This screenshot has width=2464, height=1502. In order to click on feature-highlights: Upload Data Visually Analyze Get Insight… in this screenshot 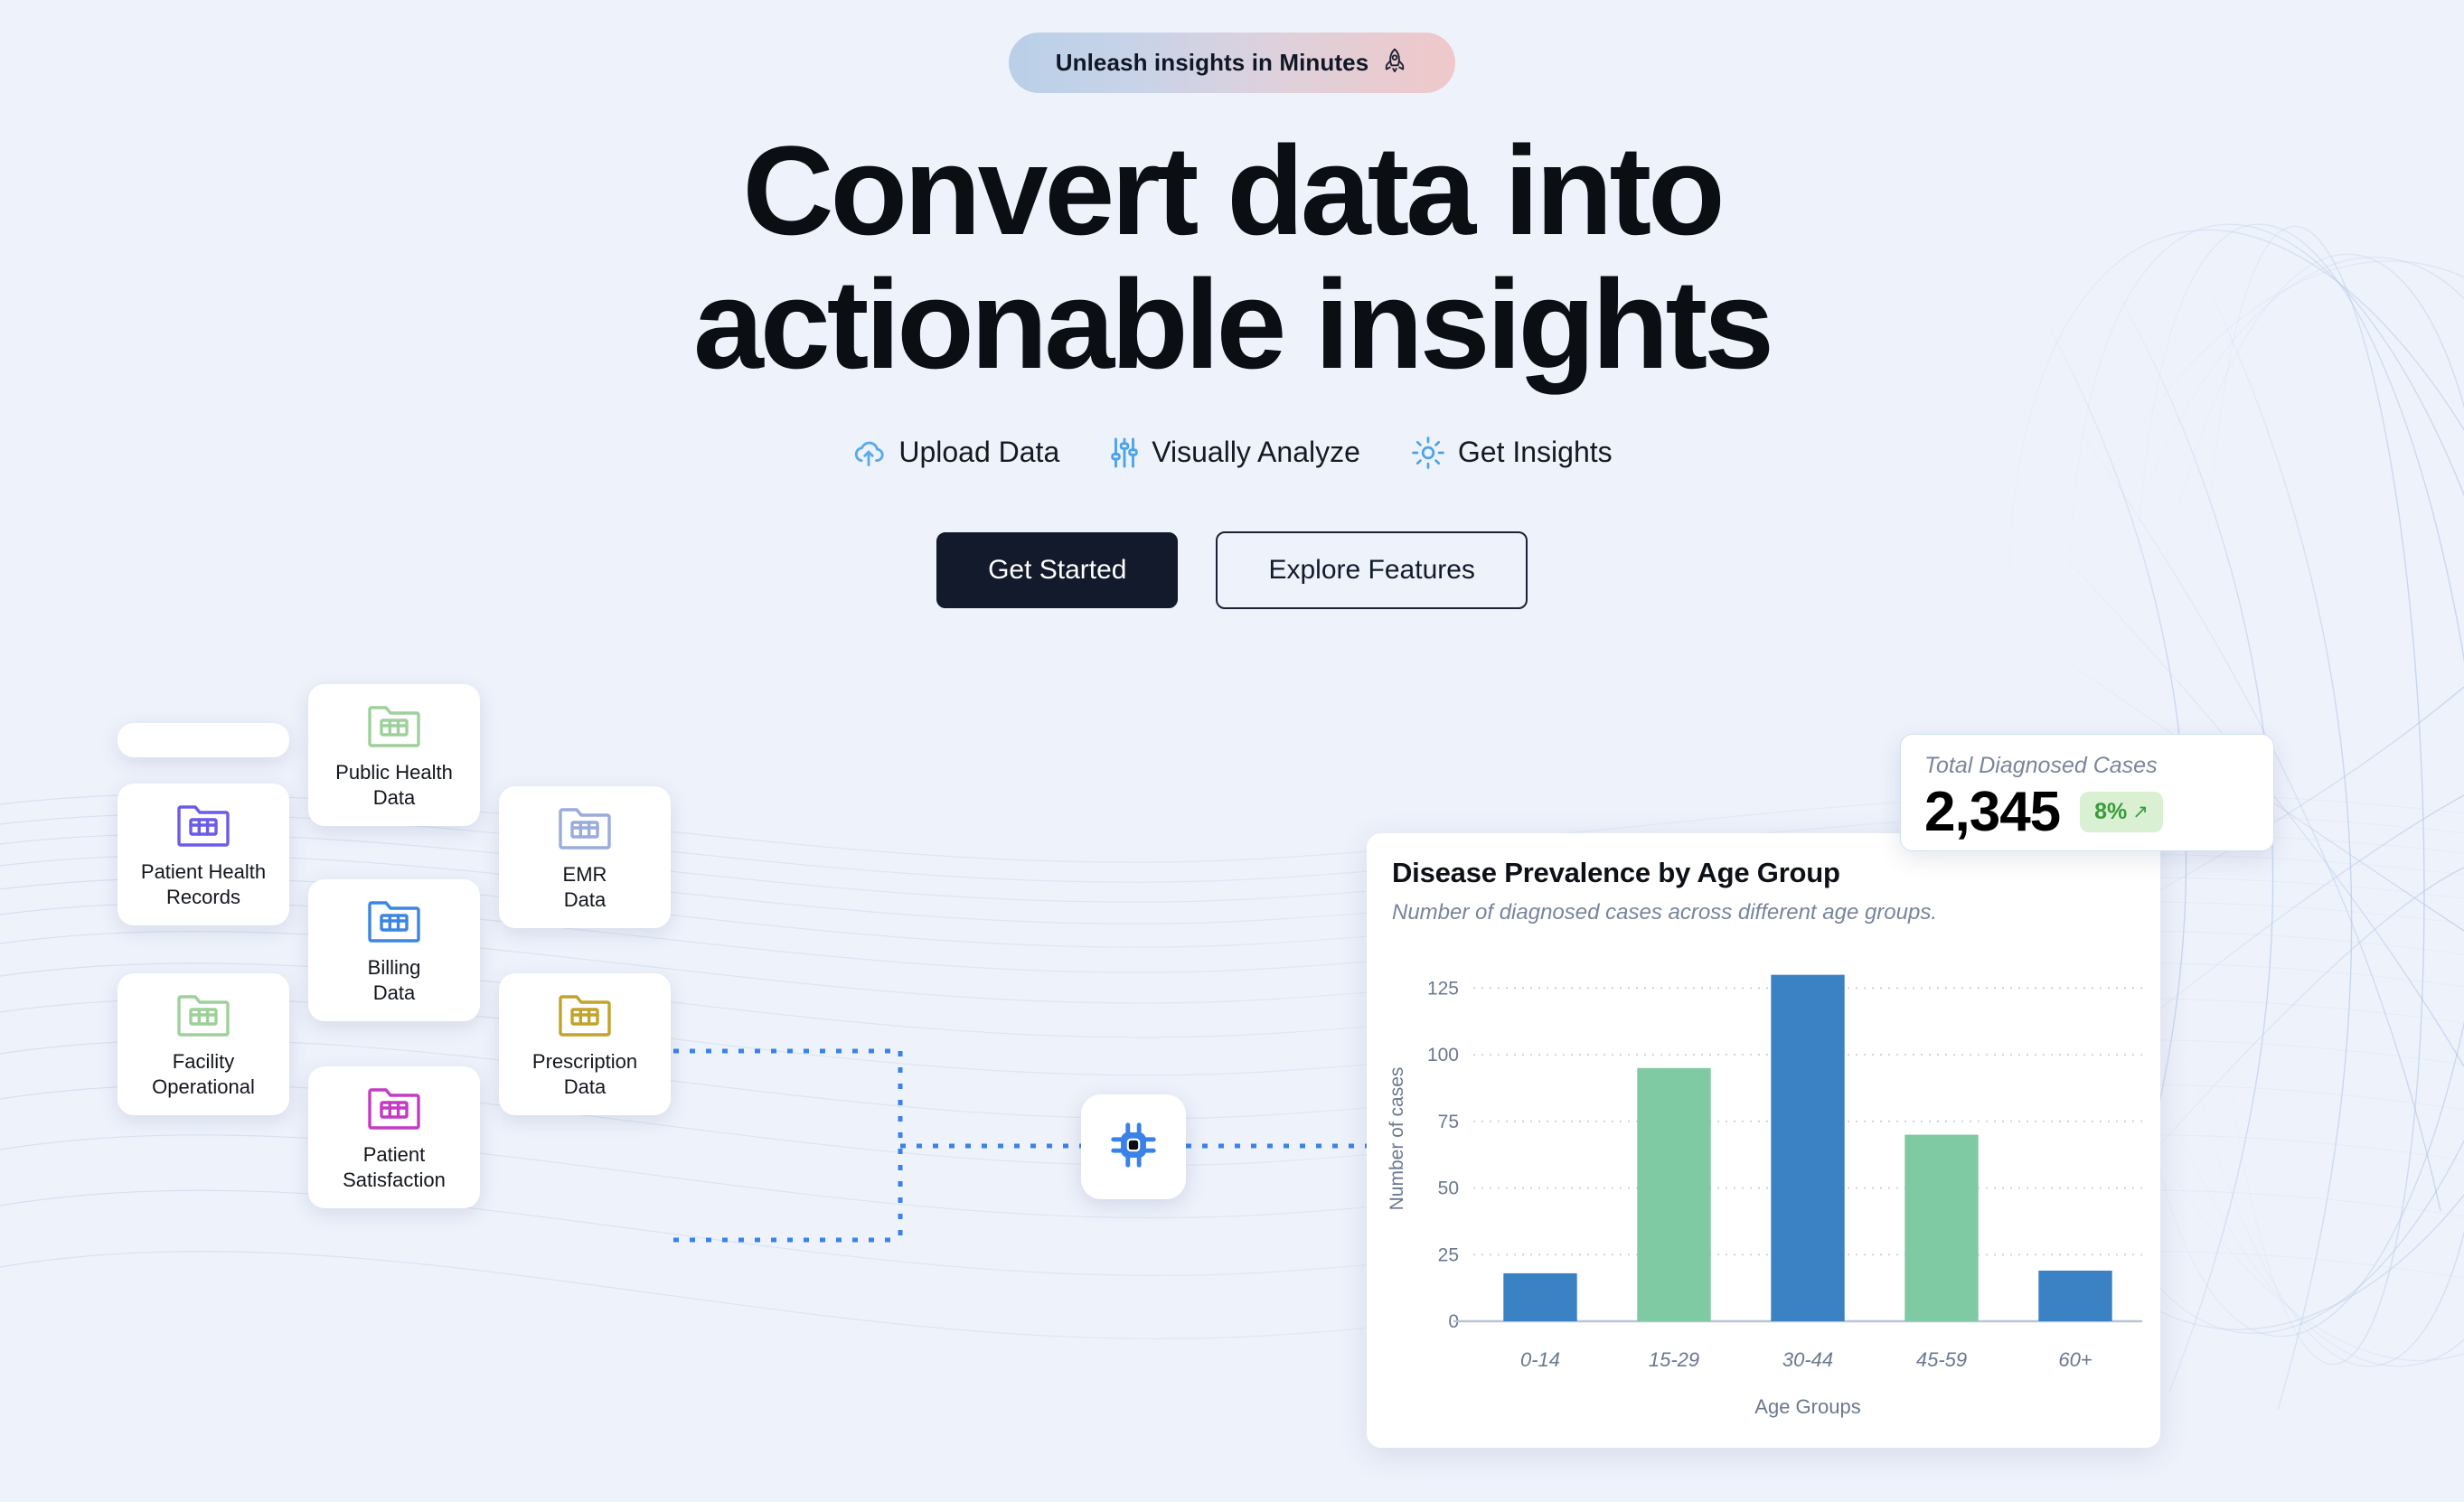, I will do `click(1232, 453)`.